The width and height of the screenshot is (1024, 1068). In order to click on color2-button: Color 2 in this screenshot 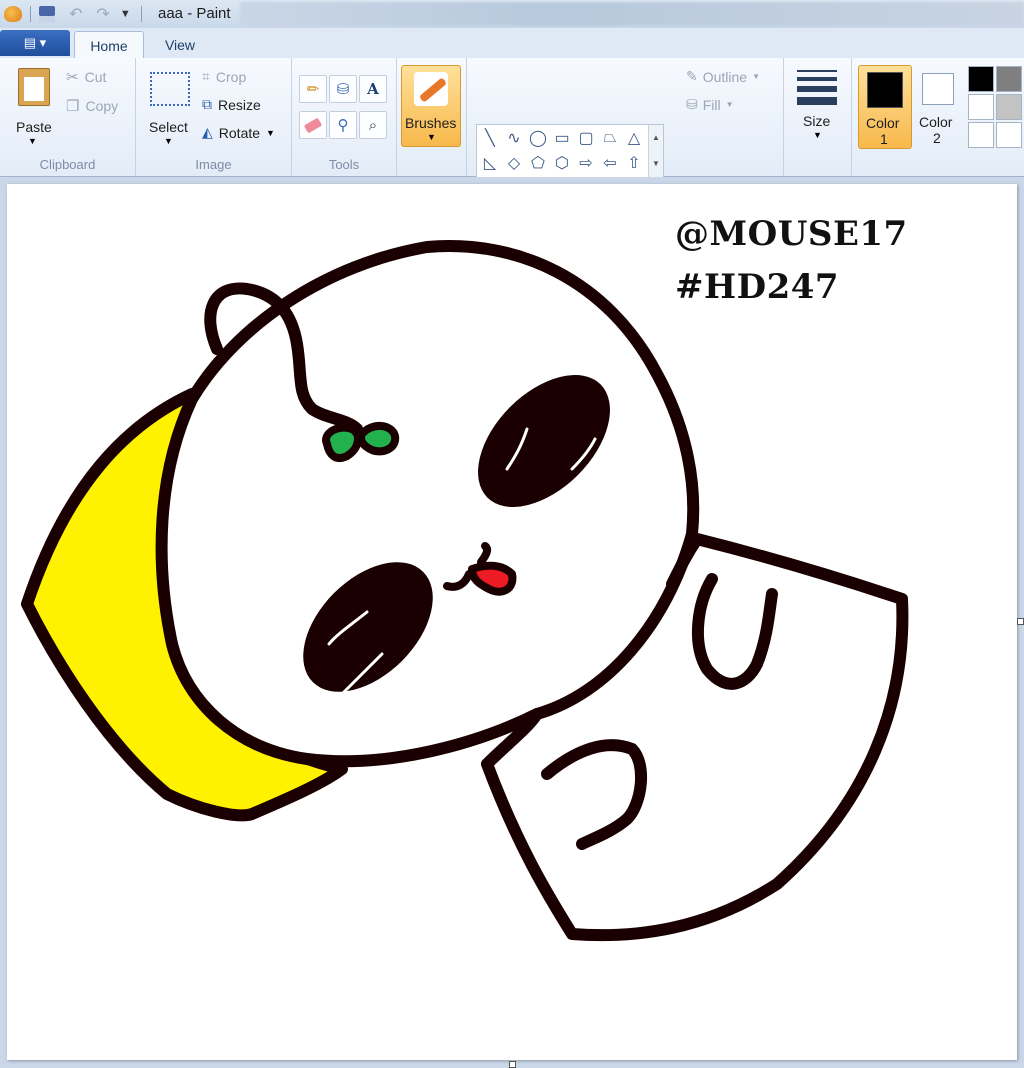, I will do `click(938, 106)`.